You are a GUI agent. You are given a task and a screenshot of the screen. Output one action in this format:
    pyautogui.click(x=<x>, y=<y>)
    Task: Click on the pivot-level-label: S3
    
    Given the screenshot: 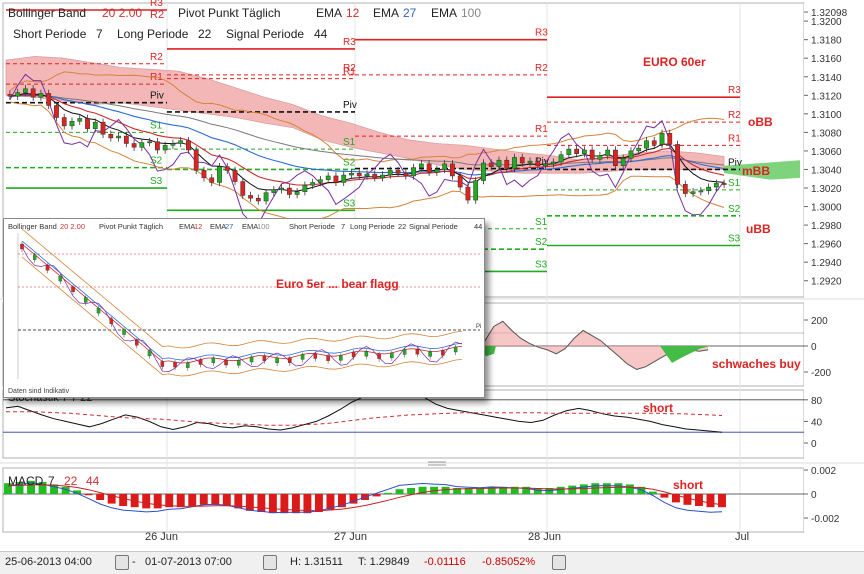 What is the action you would take?
    pyautogui.click(x=349, y=203)
    